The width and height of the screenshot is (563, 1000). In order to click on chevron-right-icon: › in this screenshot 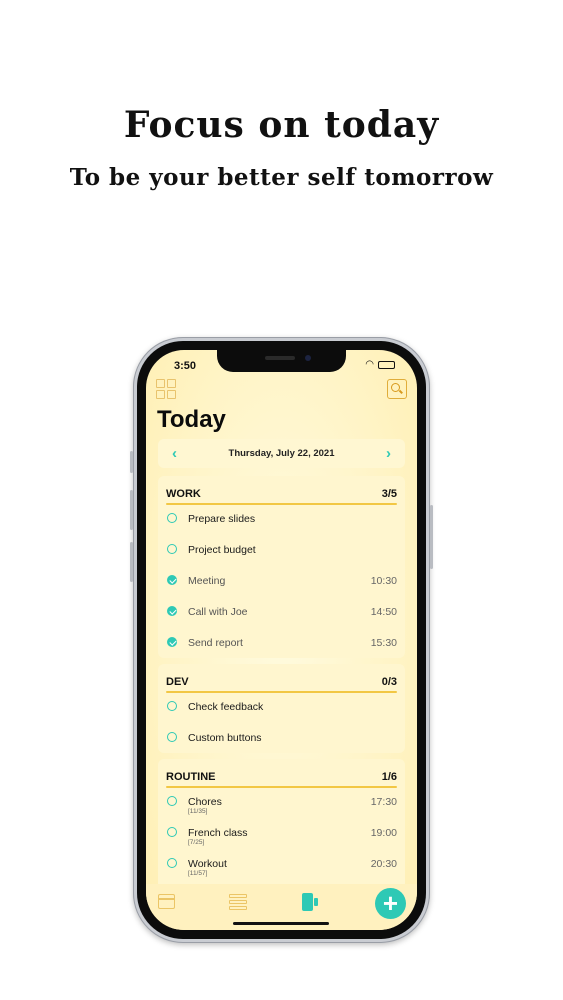, I will do `click(388, 453)`.